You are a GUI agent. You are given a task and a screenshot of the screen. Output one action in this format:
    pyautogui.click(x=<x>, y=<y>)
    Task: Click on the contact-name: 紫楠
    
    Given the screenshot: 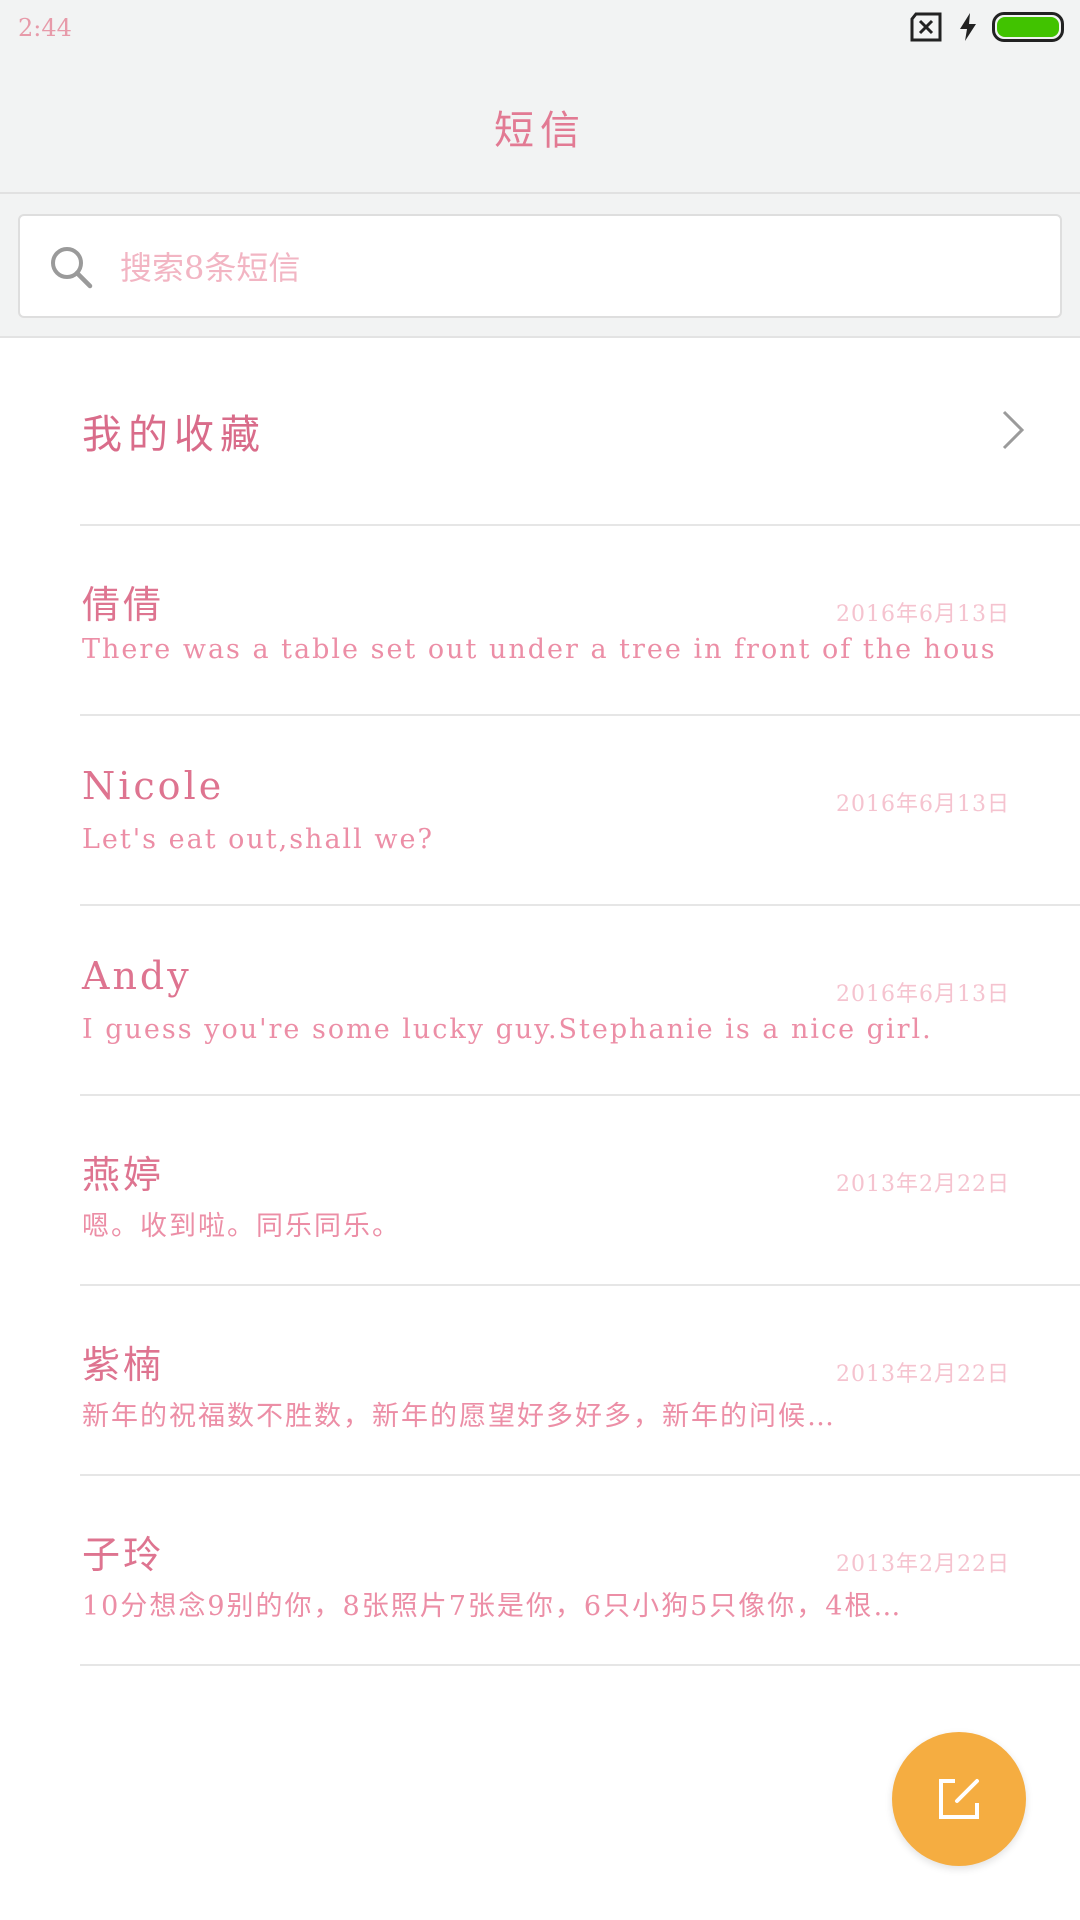 What is the action you would take?
    pyautogui.click(x=123, y=1365)
    